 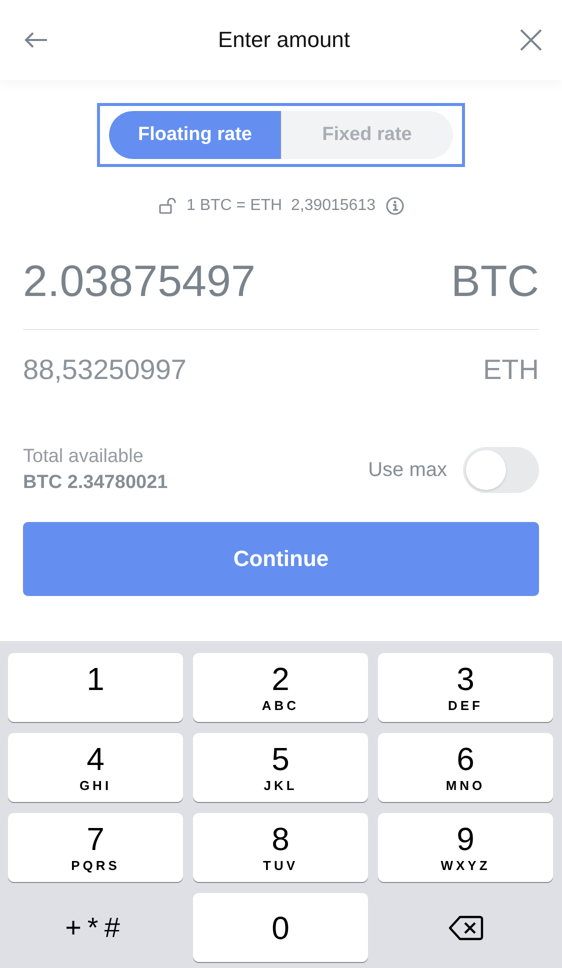 What do you see at coordinates (95, 483) in the screenshot?
I see `available-balance: BTC 2.34780021` at bounding box center [95, 483].